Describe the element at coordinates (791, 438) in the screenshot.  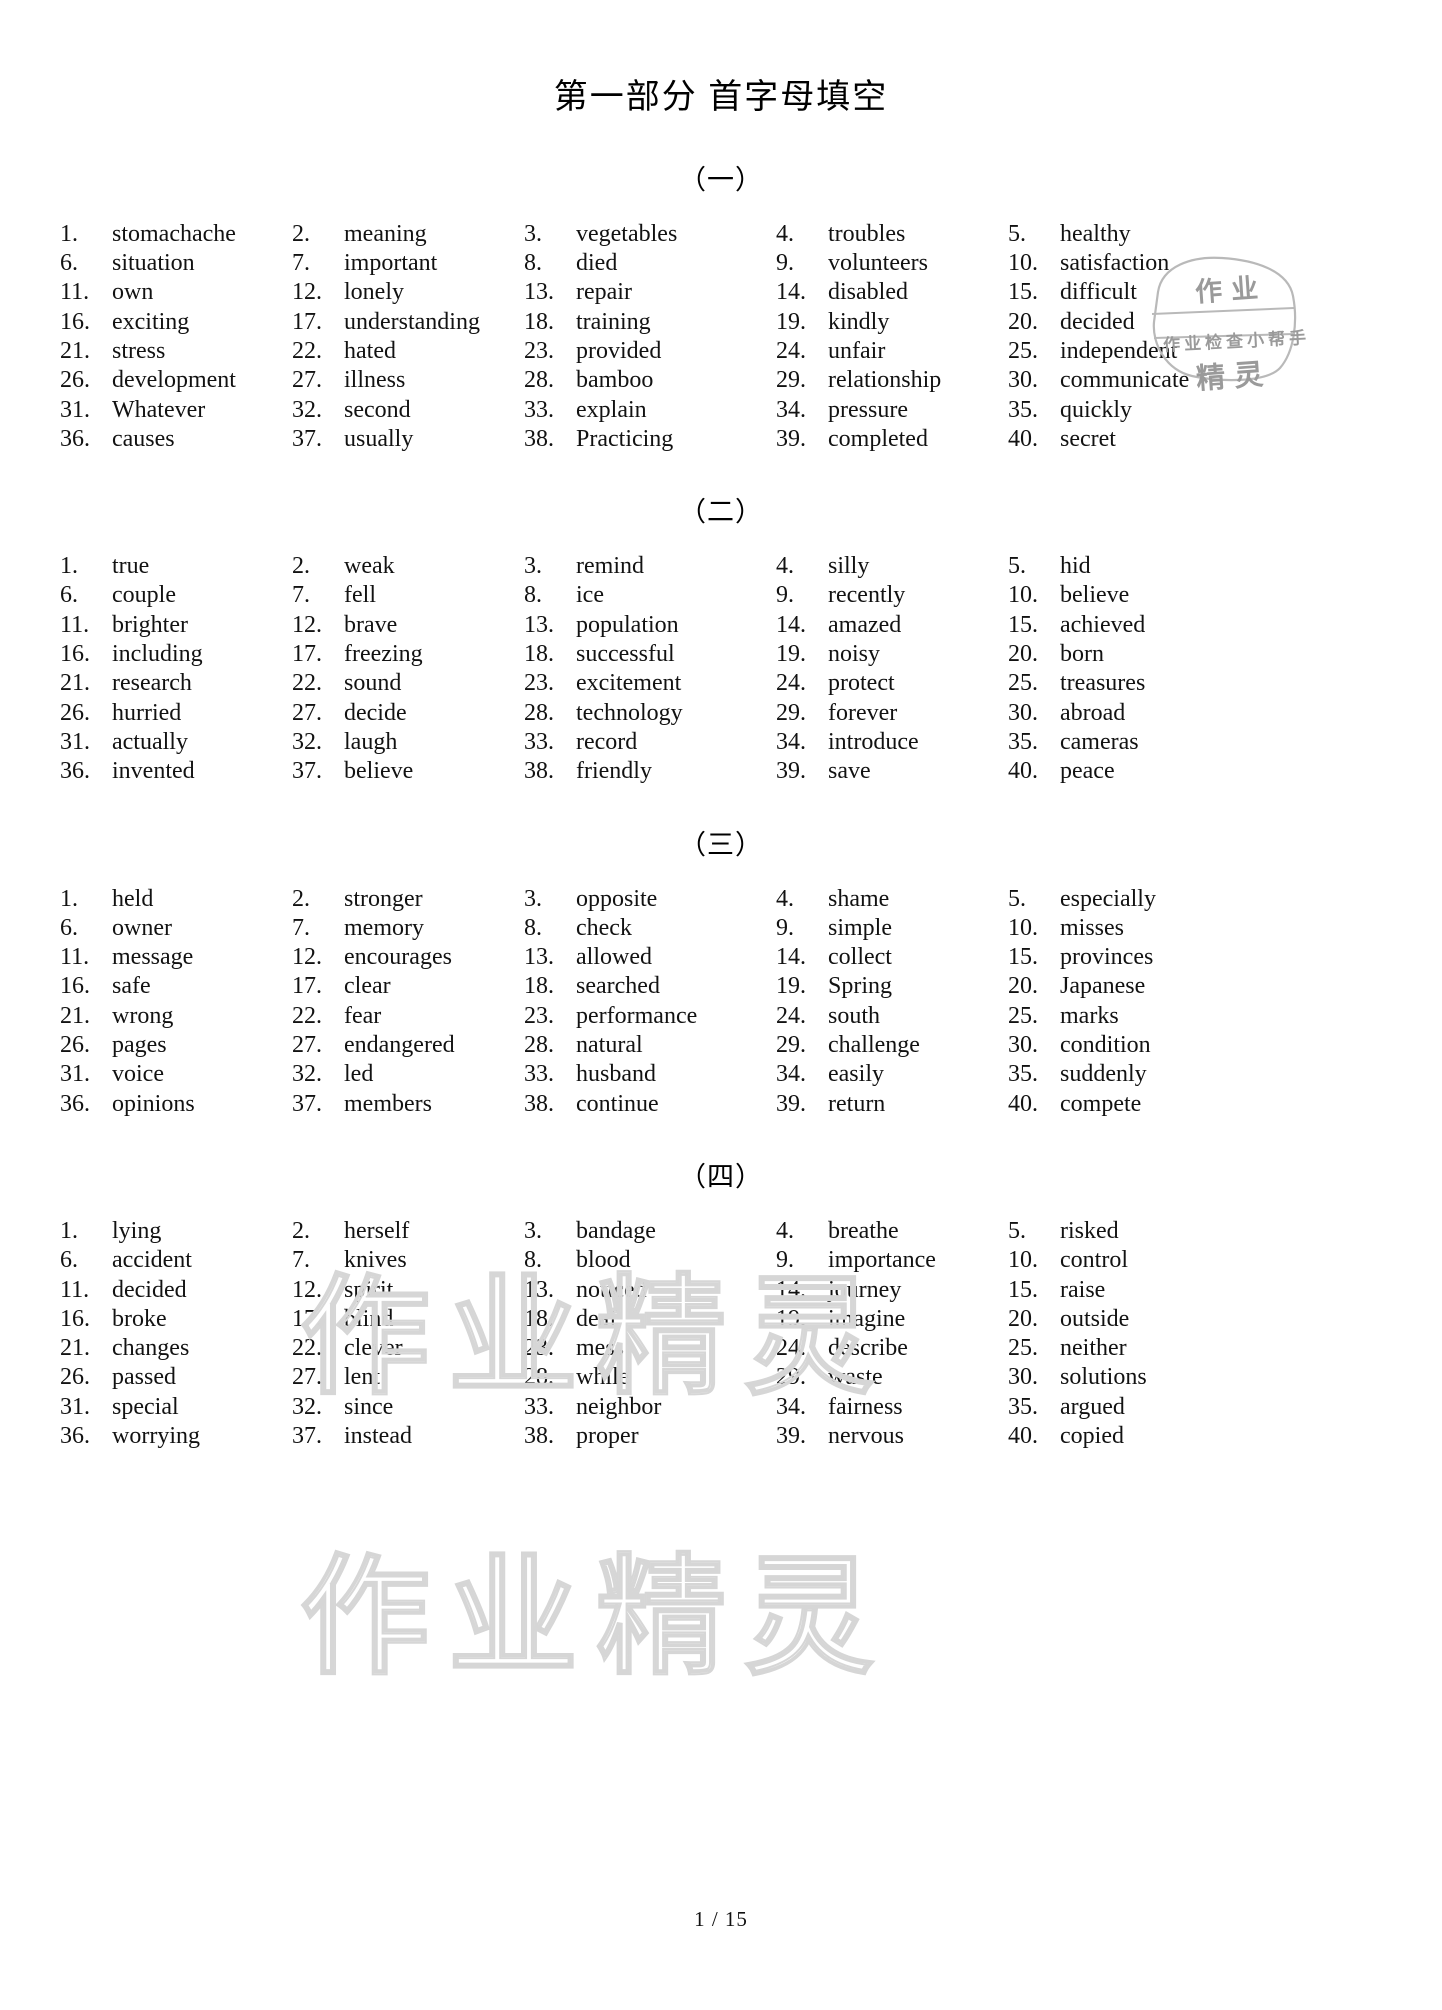
I see `item-number: 39.` at that location.